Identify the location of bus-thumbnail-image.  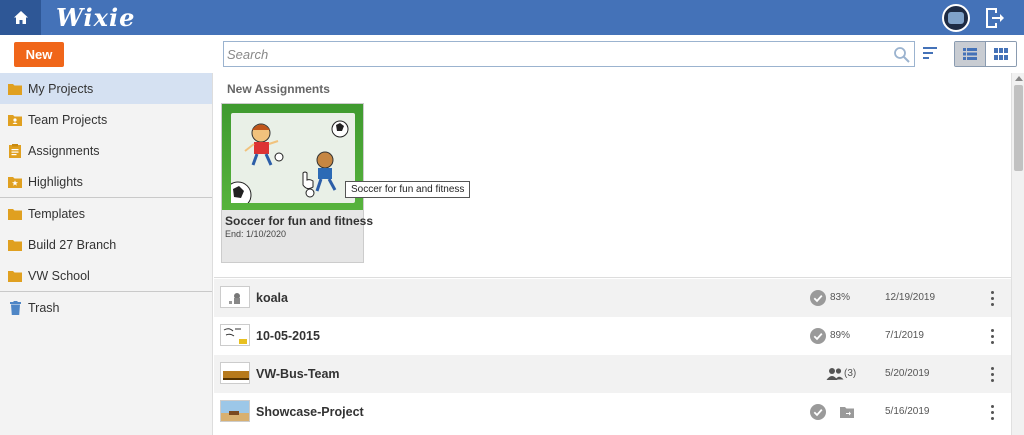
(236, 375).